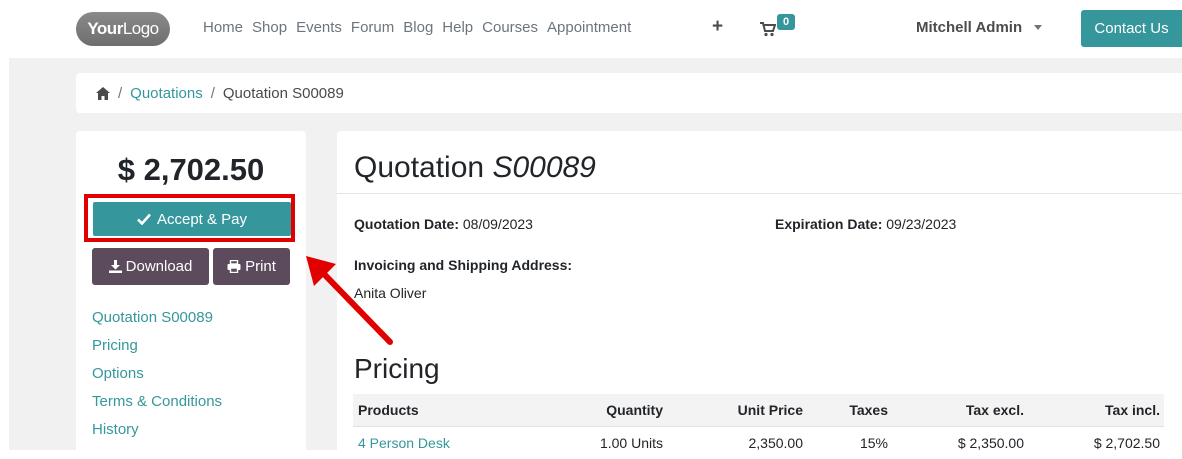 The width and height of the screenshot is (1182, 459). What do you see at coordinates (510, 27) in the screenshot?
I see `nav-courses: Courses` at bounding box center [510, 27].